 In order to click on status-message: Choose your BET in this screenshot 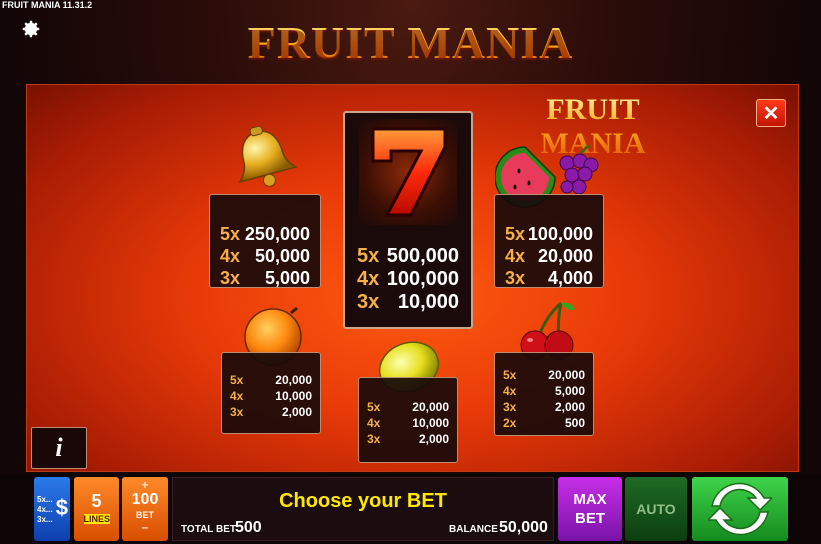, I will do `click(363, 501)`.